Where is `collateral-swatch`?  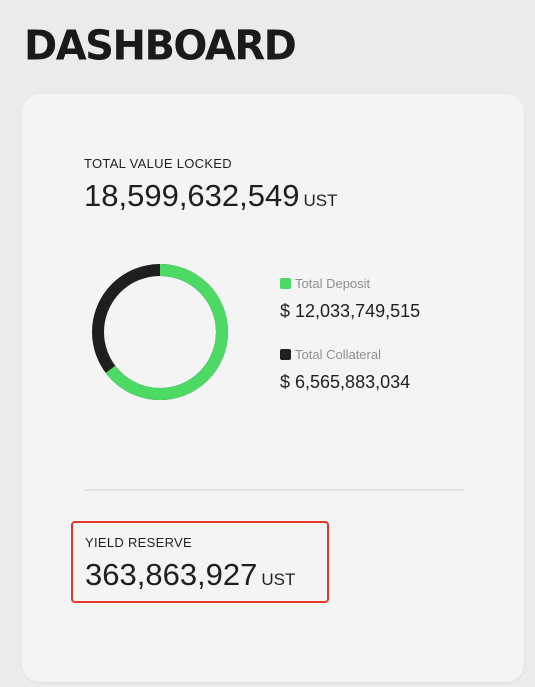 collateral-swatch is located at coordinates (285, 354).